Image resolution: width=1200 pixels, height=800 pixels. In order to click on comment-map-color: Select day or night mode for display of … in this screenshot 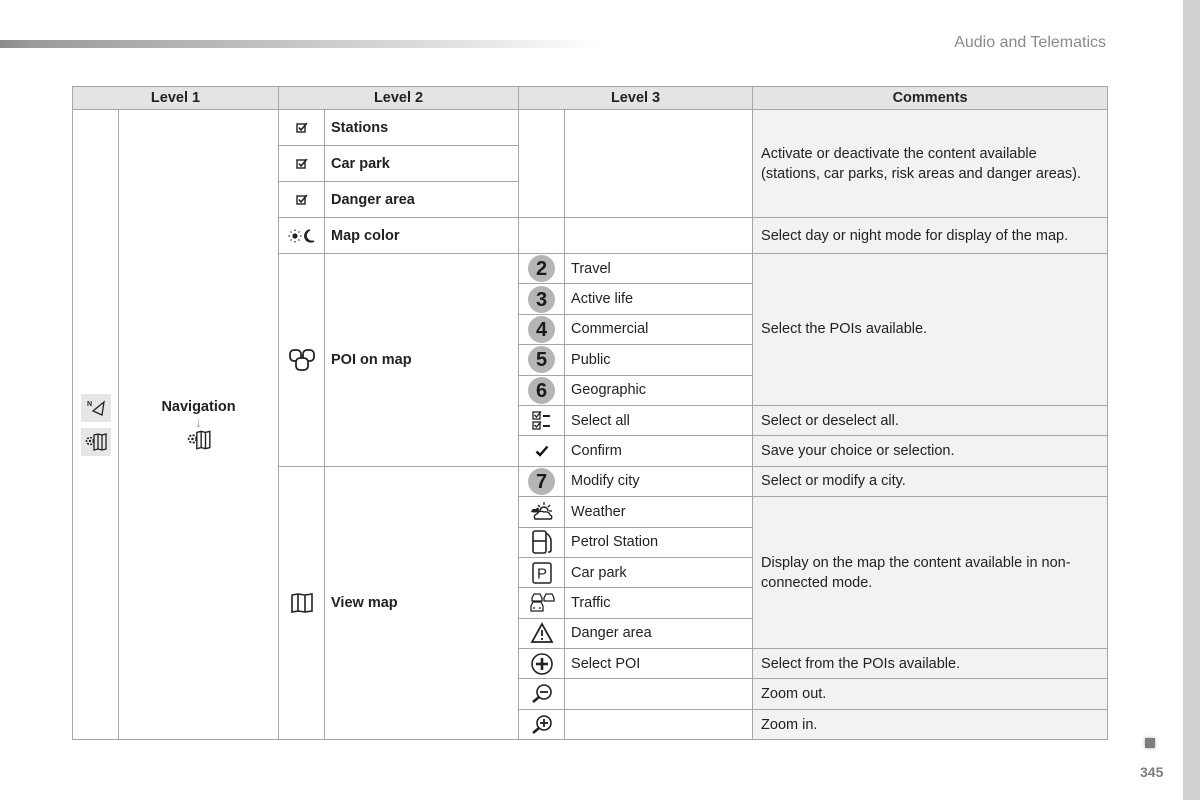, I will do `click(930, 235)`.